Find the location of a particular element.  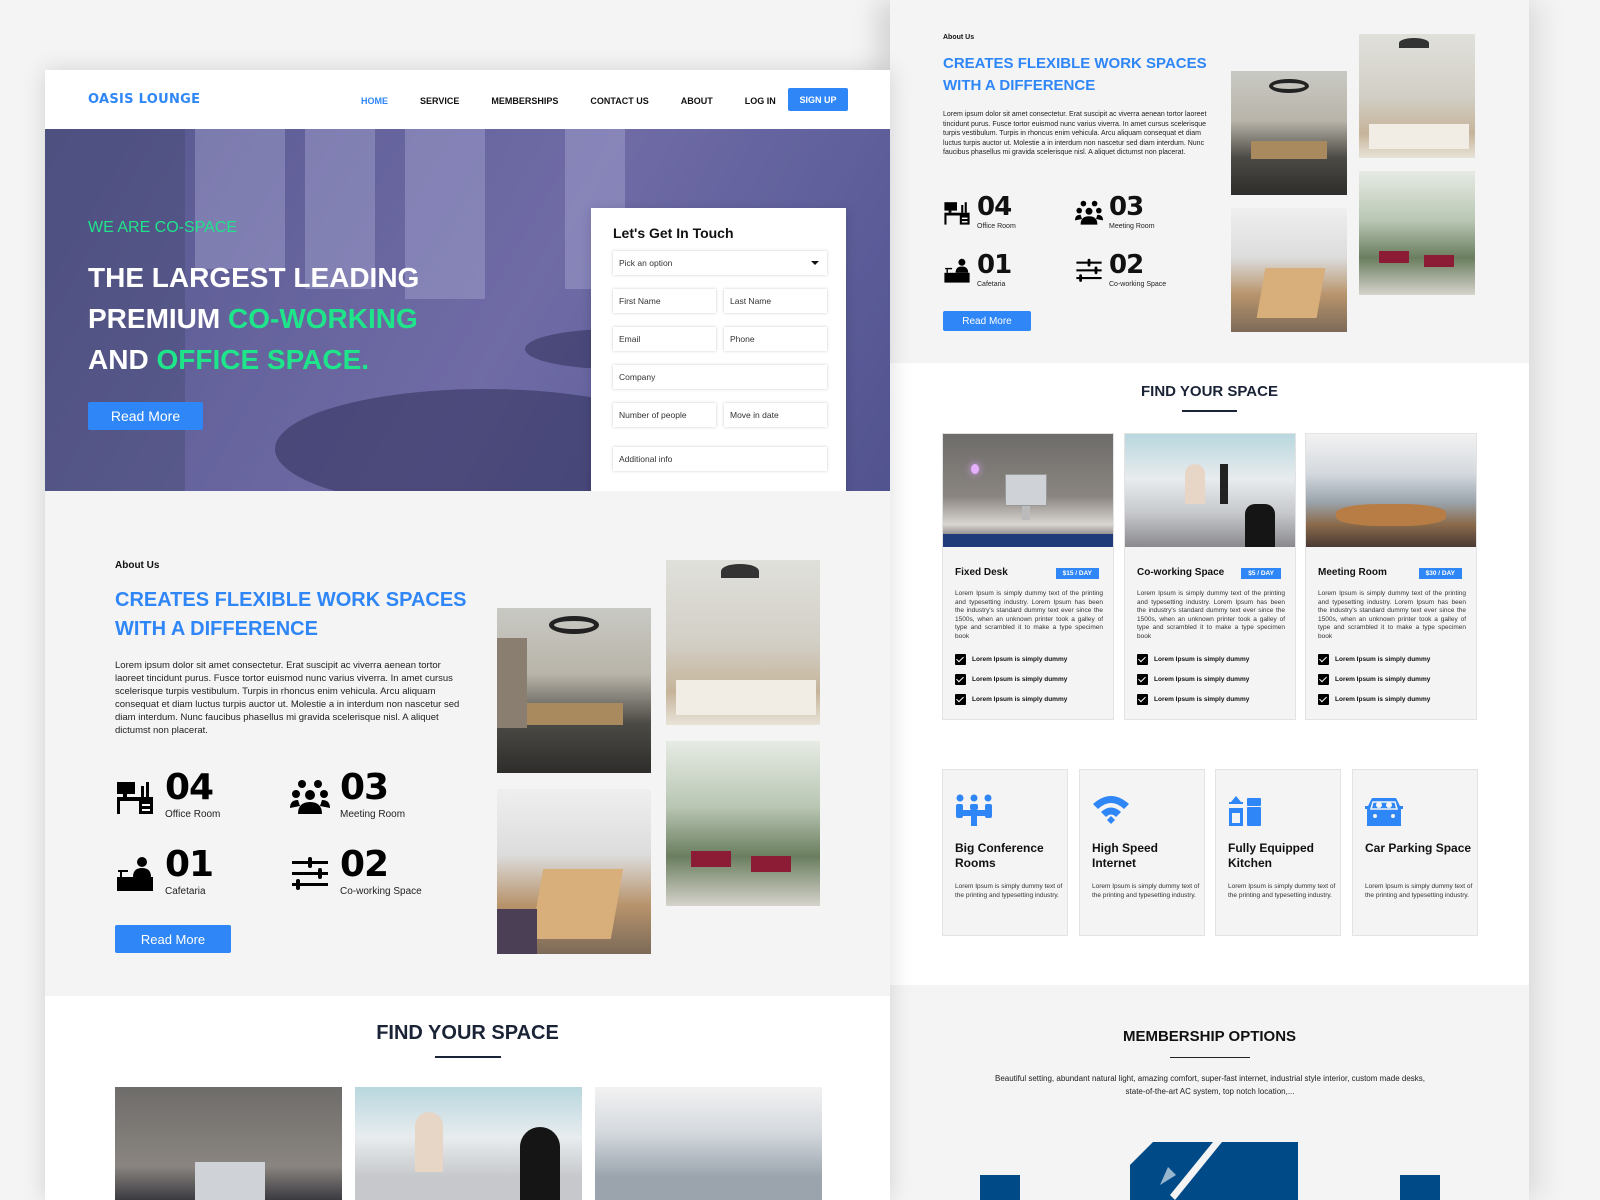

nav-home: HOME is located at coordinates (374, 101).